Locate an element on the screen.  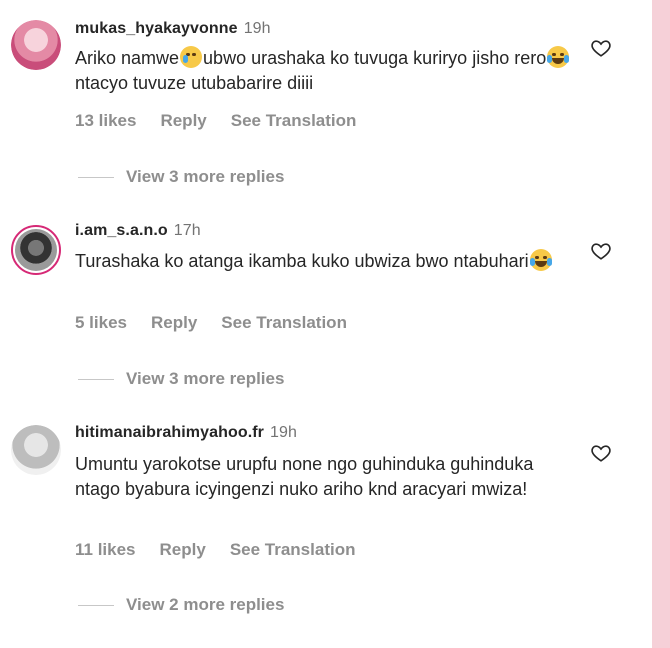
crying-face-emoji is located at coordinates (191, 57).